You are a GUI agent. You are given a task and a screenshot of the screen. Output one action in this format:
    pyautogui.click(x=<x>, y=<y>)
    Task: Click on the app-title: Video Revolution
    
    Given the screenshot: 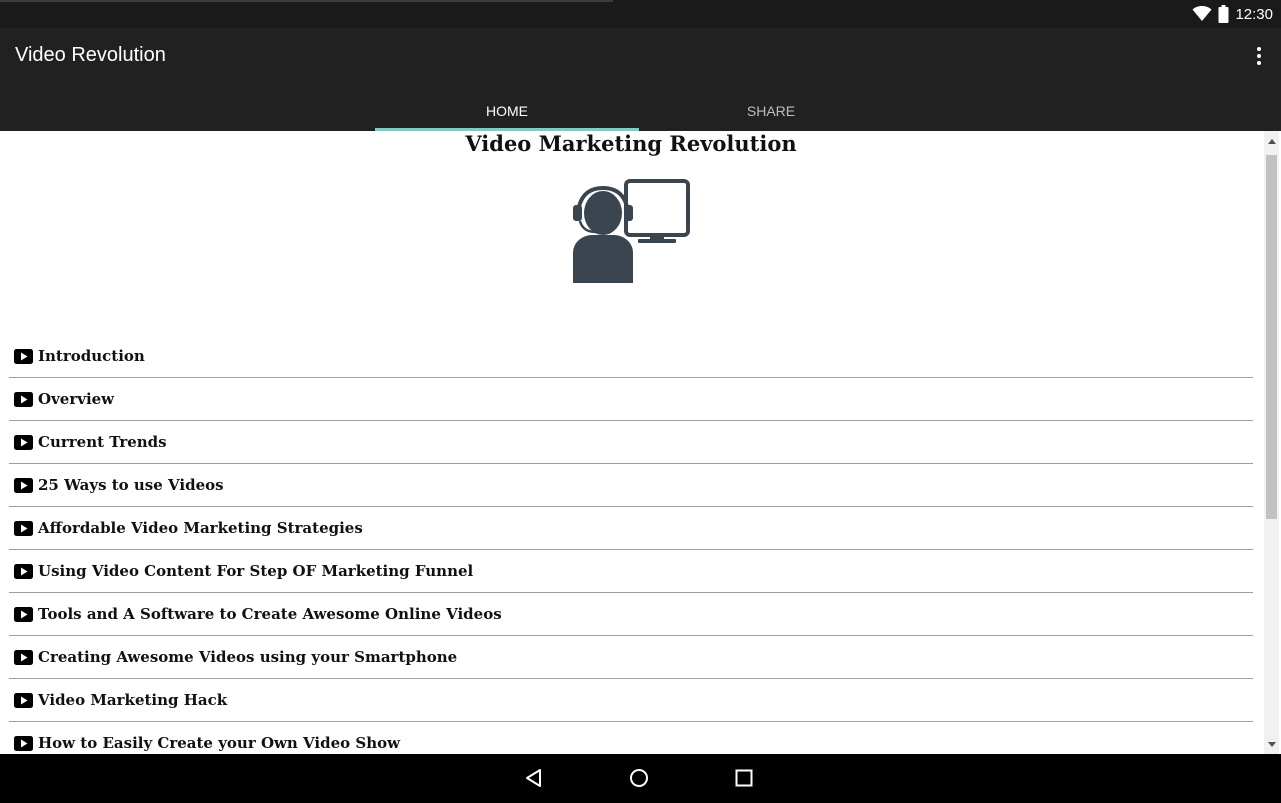 What is the action you would take?
    pyautogui.click(x=90, y=55)
    